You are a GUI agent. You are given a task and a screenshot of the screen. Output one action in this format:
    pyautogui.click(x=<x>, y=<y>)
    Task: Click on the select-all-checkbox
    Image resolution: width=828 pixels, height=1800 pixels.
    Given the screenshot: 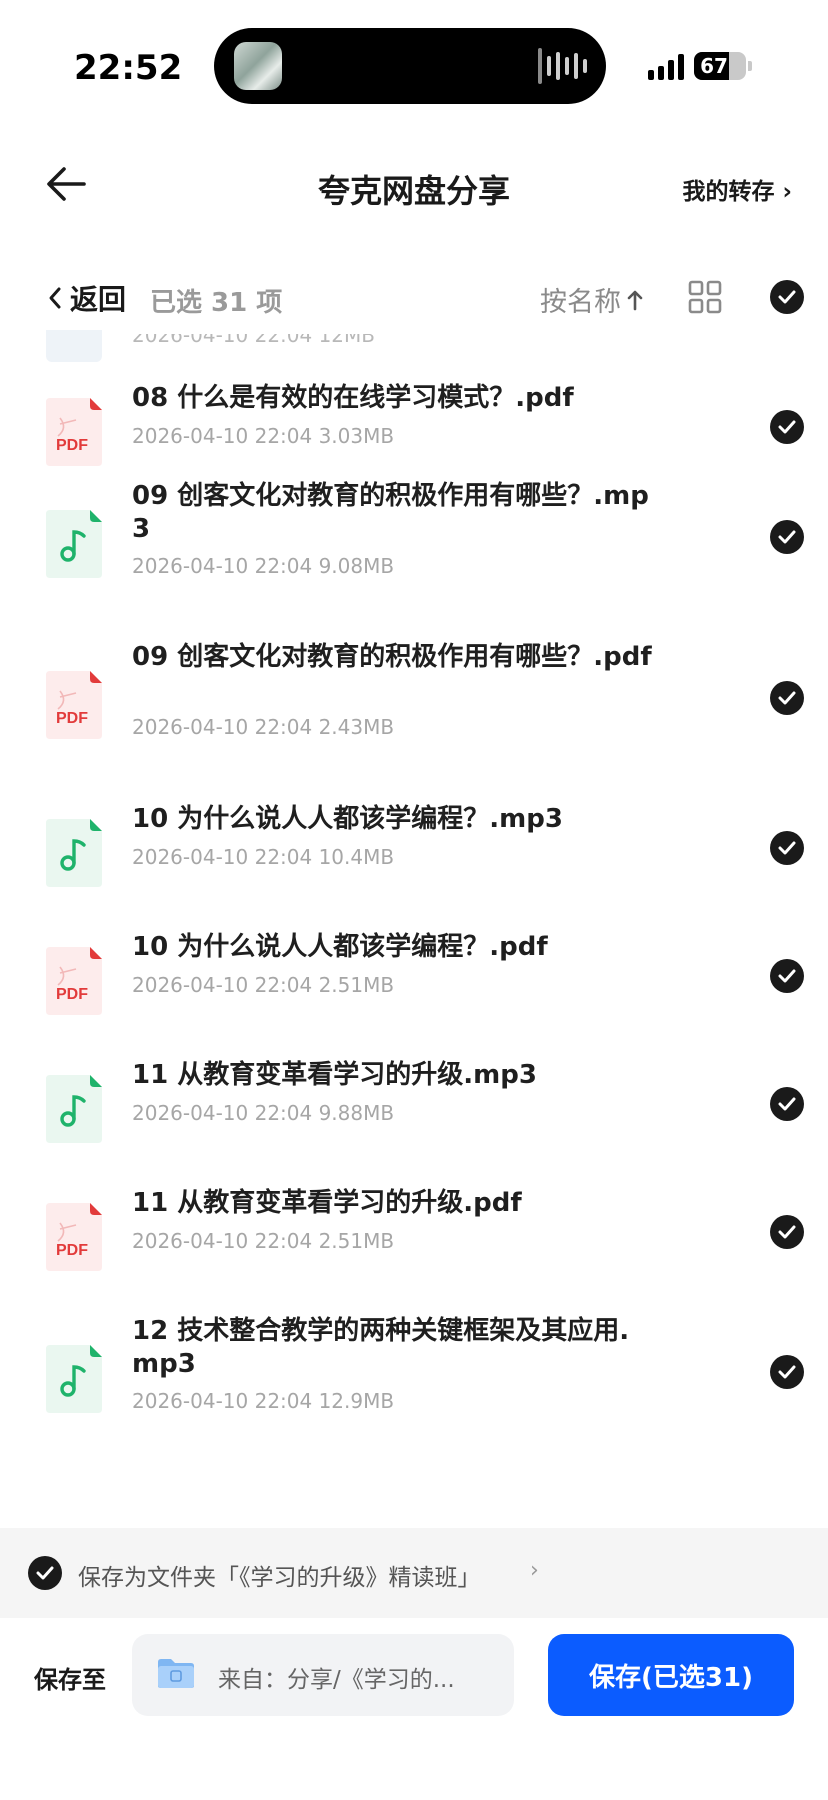 What is the action you would take?
    pyautogui.click(x=787, y=297)
    